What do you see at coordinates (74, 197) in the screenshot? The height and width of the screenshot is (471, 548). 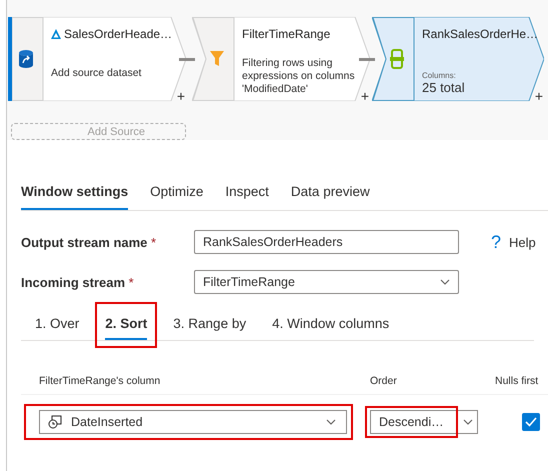 I see `tab: Window settings` at bounding box center [74, 197].